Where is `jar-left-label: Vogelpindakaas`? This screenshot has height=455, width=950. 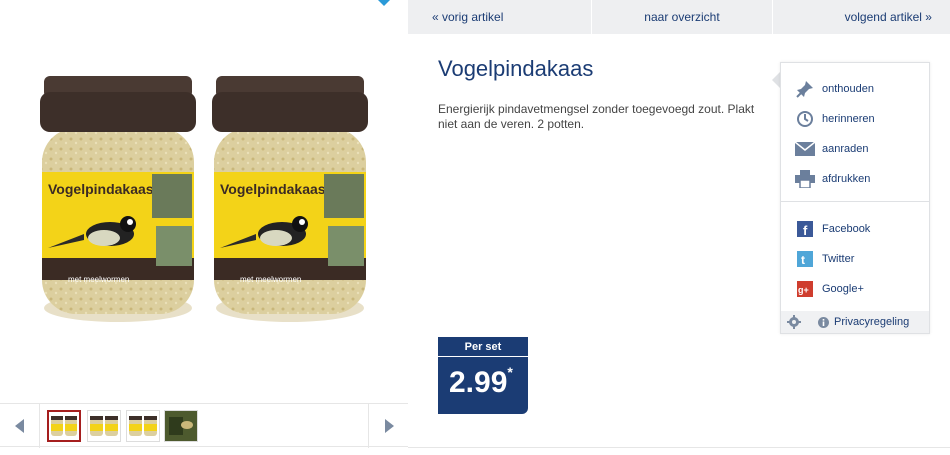
jar-left-label: Vogelpindakaas is located at coordinates (101, 189).